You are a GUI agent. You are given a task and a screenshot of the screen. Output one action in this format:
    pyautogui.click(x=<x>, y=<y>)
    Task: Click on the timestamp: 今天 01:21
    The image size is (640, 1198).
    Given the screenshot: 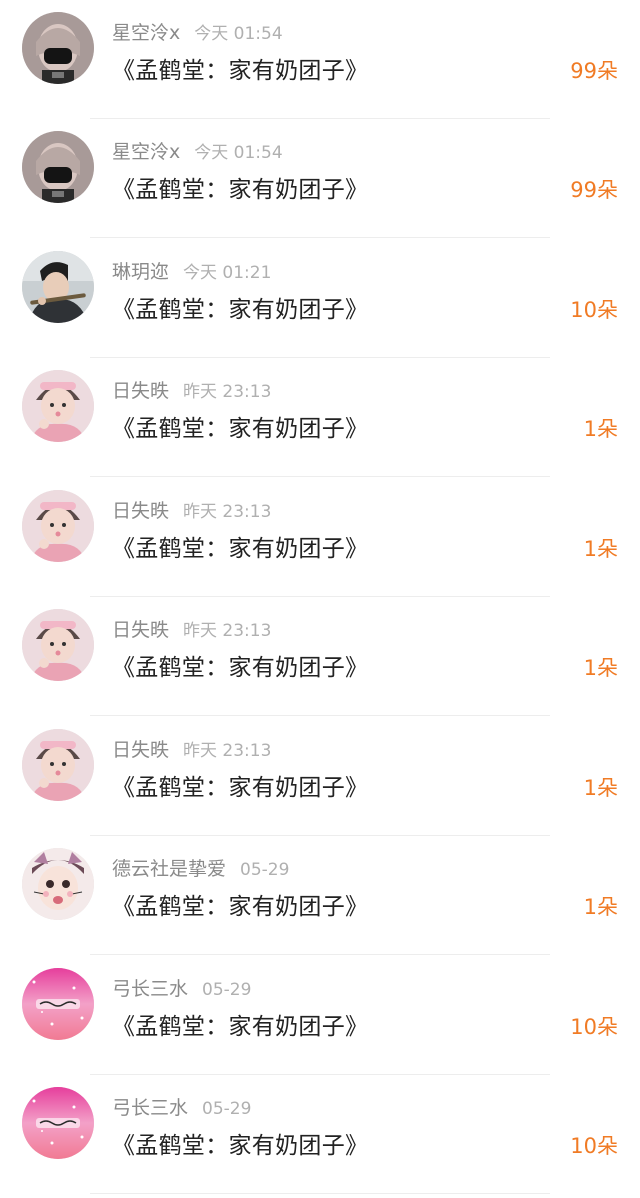 What is the action you would take?
    pyautogui.click(x=227, y=273)
    